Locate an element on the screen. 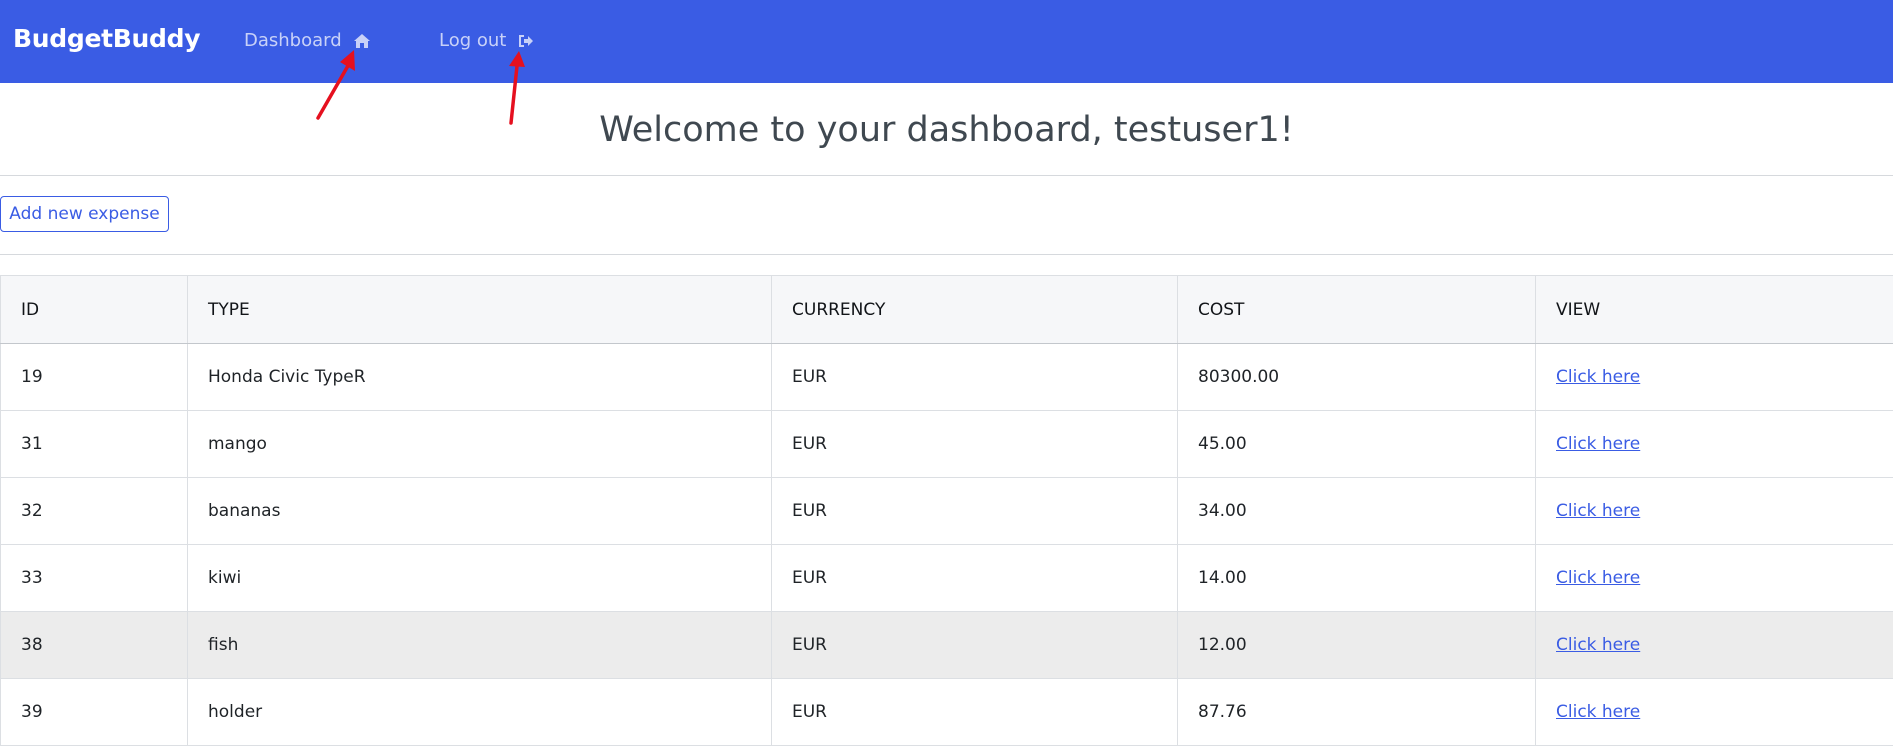 Image resolution: width=1893 pixels, height=749 pixels. top-navbar: BudgetBuddy Dashboard Log out is located at coordinates (946, 41).